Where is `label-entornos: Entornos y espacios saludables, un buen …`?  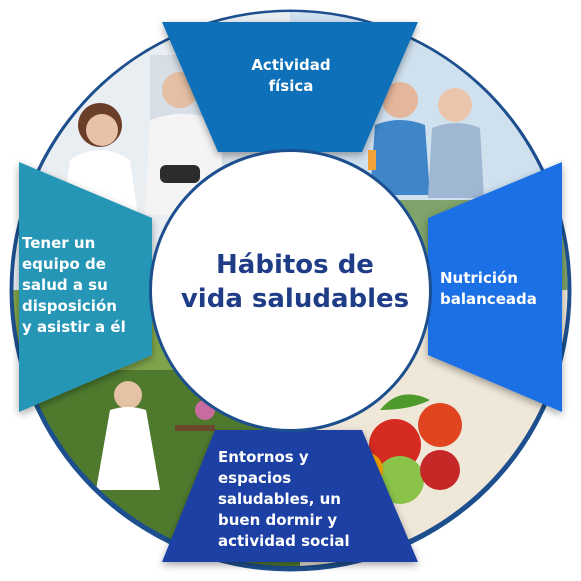 label-entornos: Entornos y espacios saludables, un buen … is located at coordinates (284, 499).